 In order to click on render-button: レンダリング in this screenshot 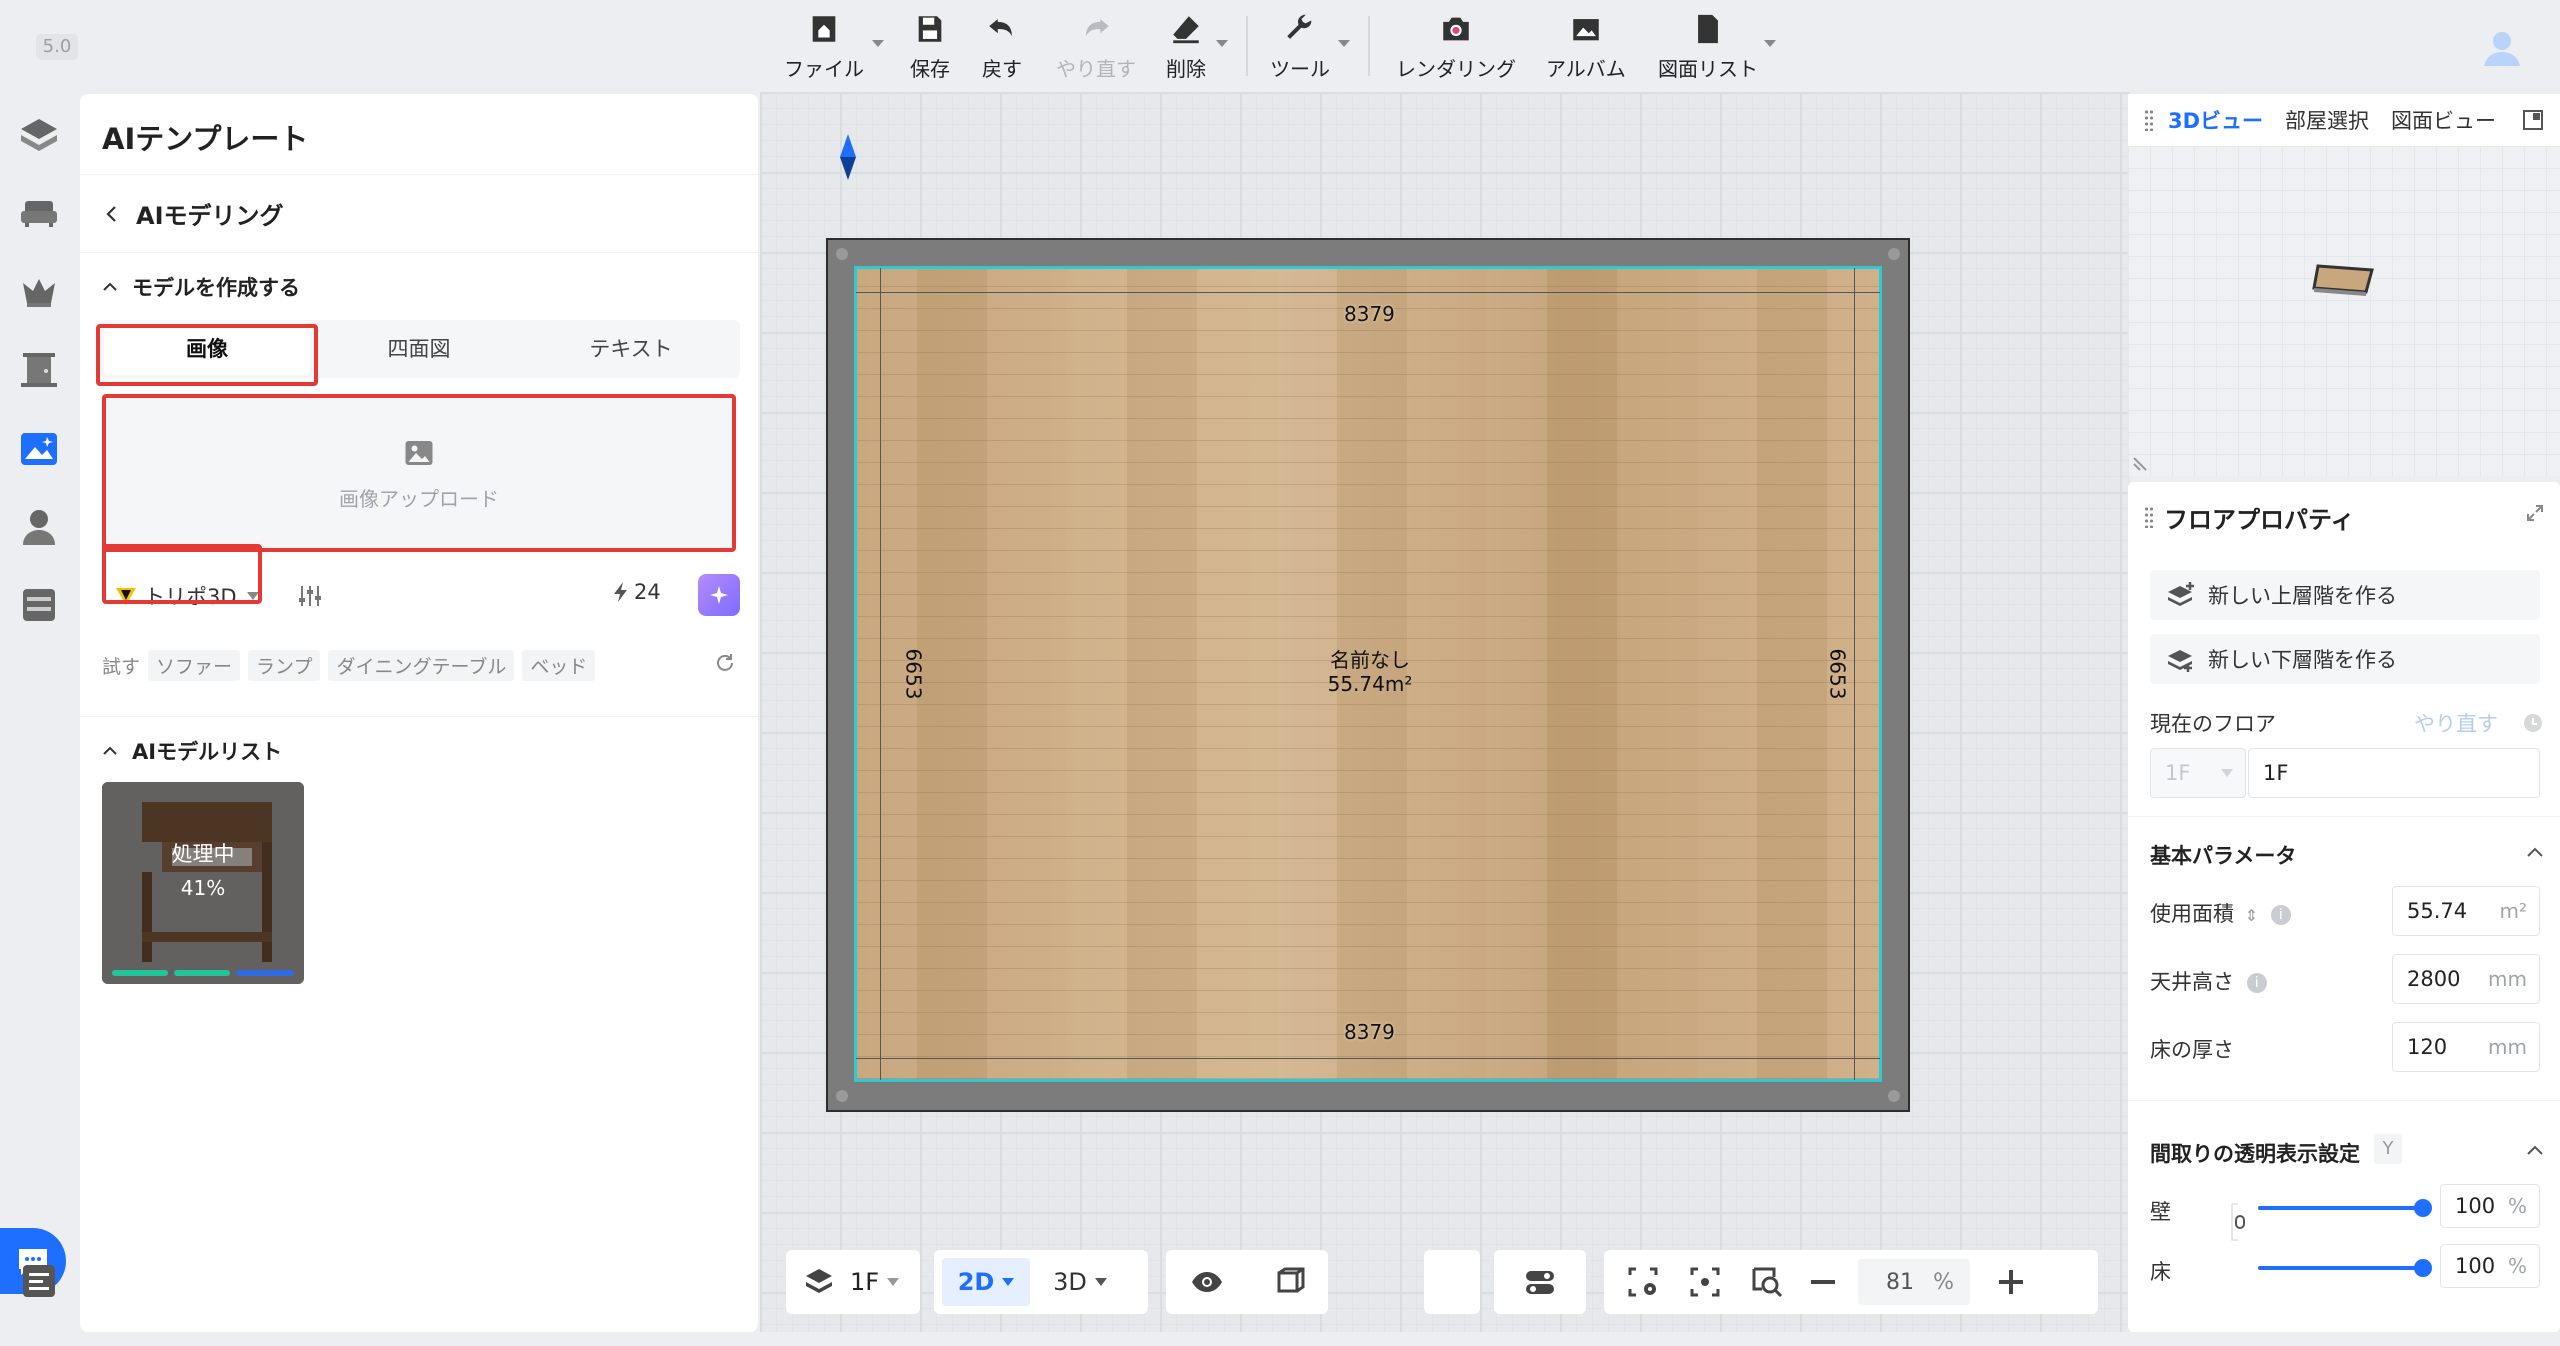, I will do `click(1456, 47)`.